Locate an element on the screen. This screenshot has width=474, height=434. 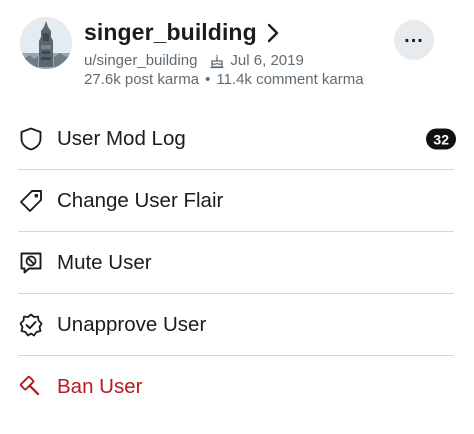
karma-summary: 27.6k post karma • 11.4k comment karma is located at coordinates (224, 79).